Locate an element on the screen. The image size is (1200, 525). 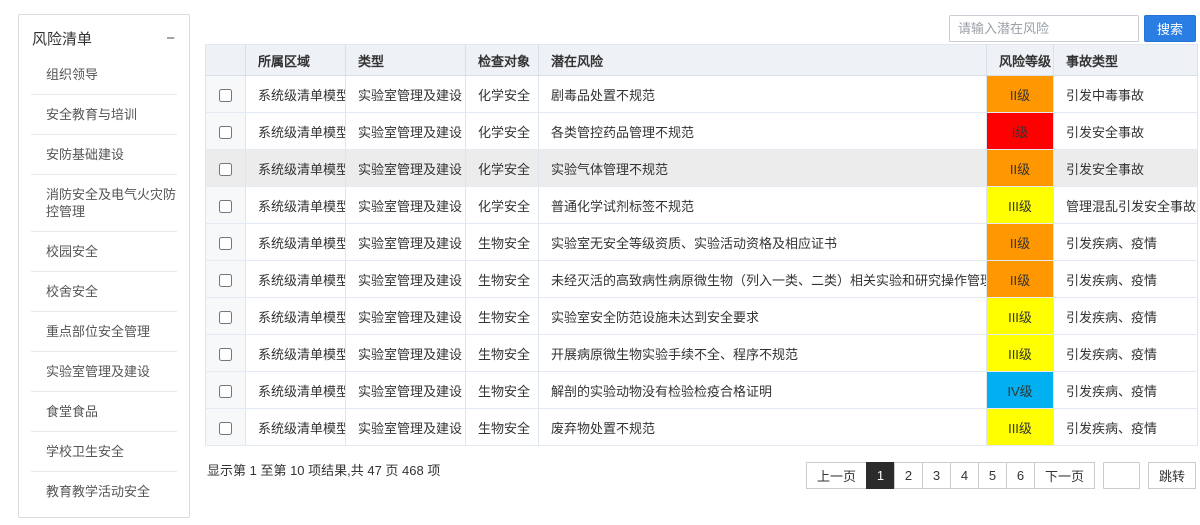
cell-accident-type: 引发安全事故 is located at coordinates (1125, 168).